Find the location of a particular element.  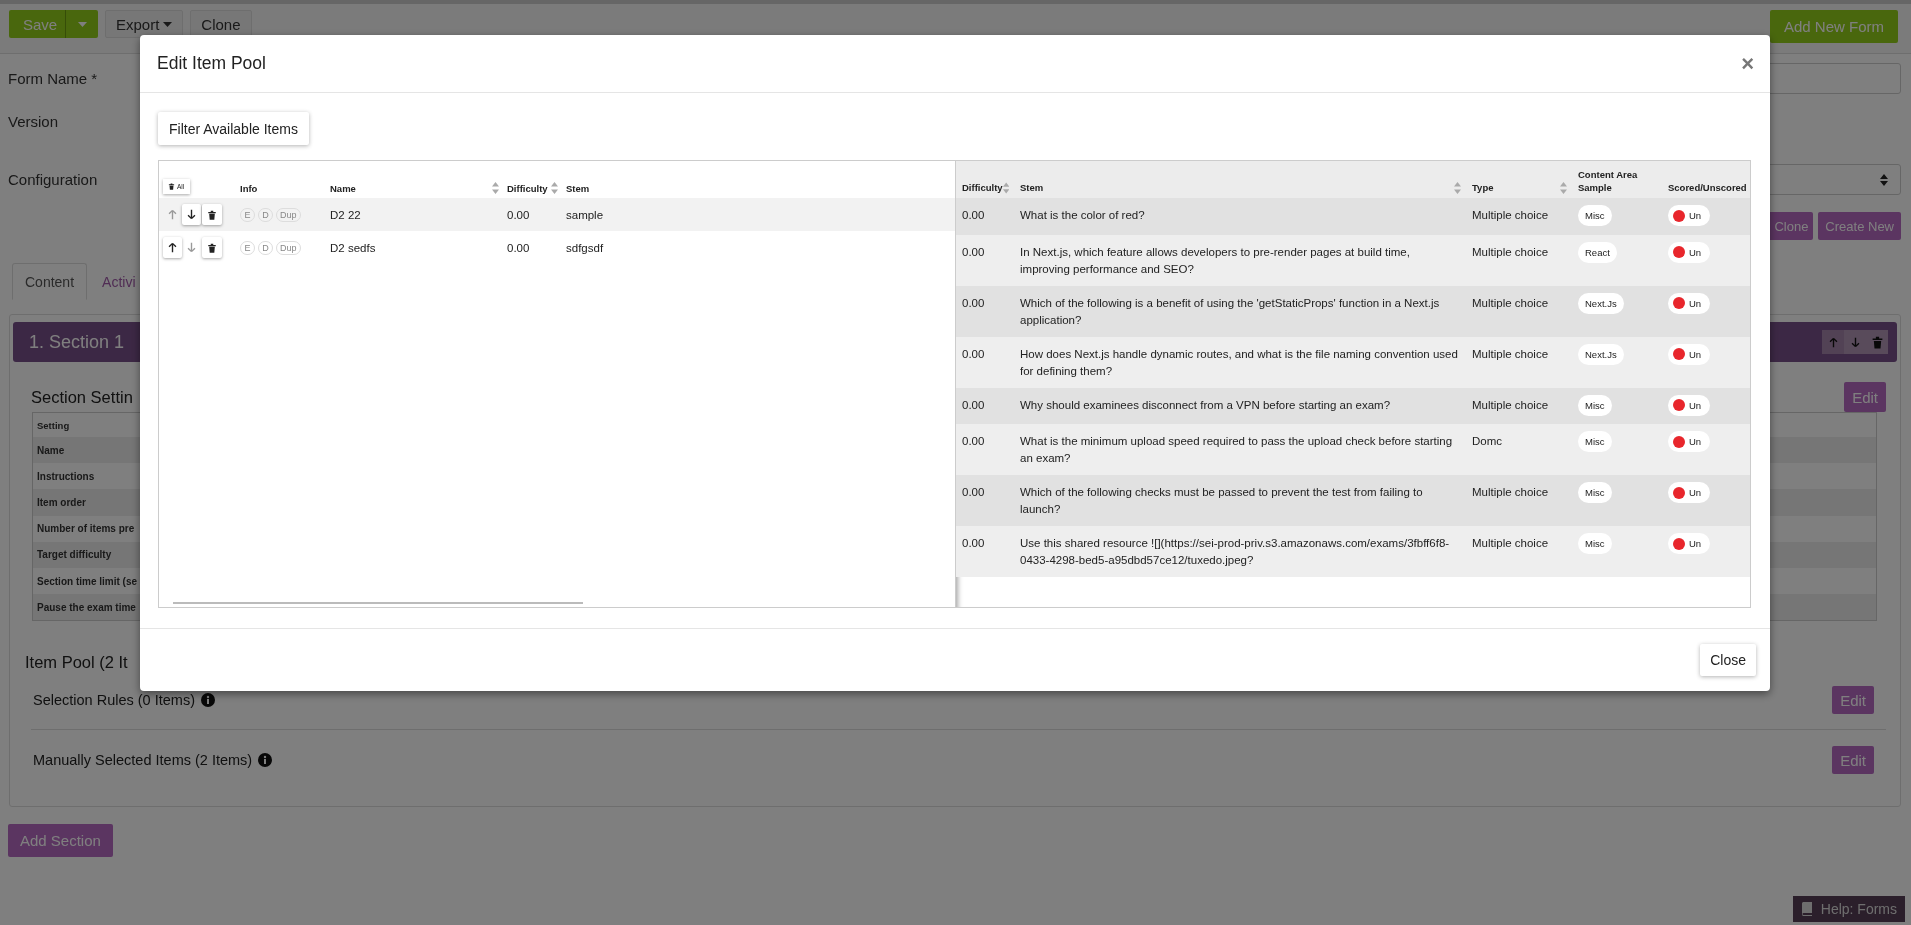

table-cell: Item order is located at coordinates (61, 502).